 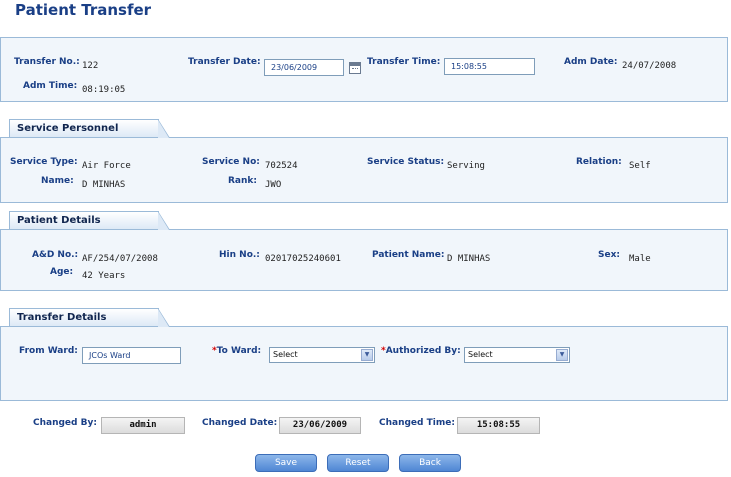 I want to click on ad-no-value: AF/254/07/2008, so click(x=120, y=259).